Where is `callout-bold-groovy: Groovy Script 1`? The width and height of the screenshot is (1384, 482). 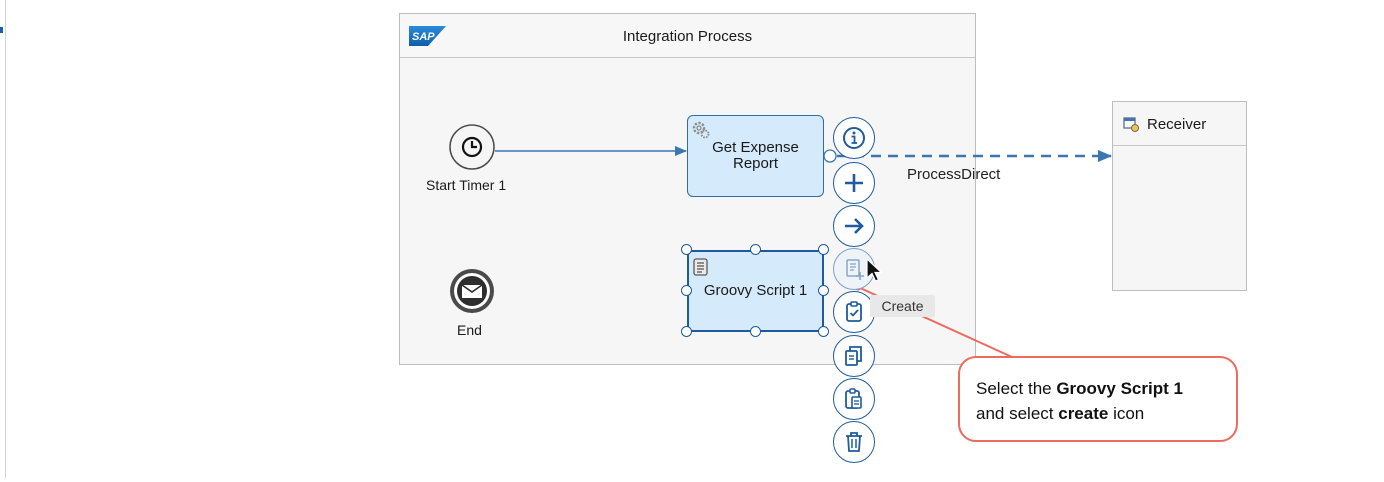 callout-bold-groovy: Groovy Script 1 is located at coordinates (1119, 388).